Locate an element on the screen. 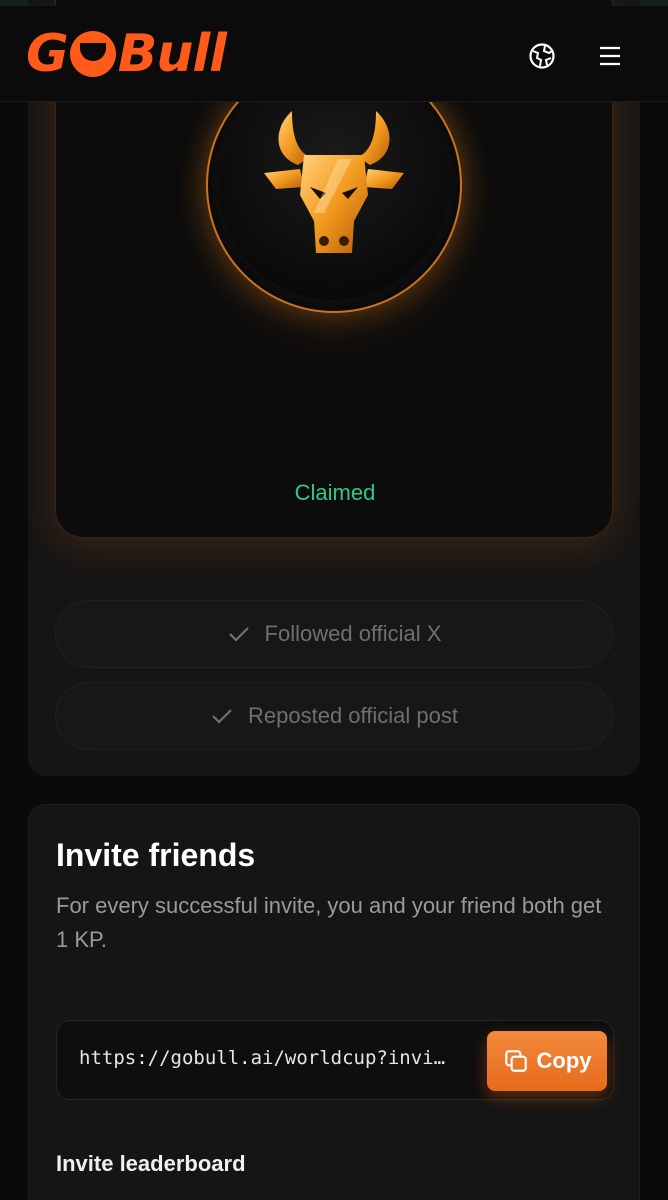 Image resolution: width=668 pixels, height=1200 pixels. leaderboard-title: Invite leaderboard is located at coordinates (151, 1163).